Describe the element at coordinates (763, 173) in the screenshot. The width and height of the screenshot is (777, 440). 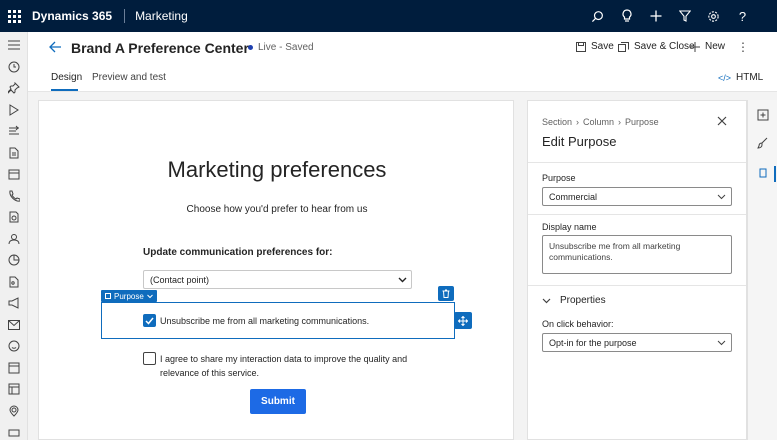
I see `element-properties-icon` at that location.